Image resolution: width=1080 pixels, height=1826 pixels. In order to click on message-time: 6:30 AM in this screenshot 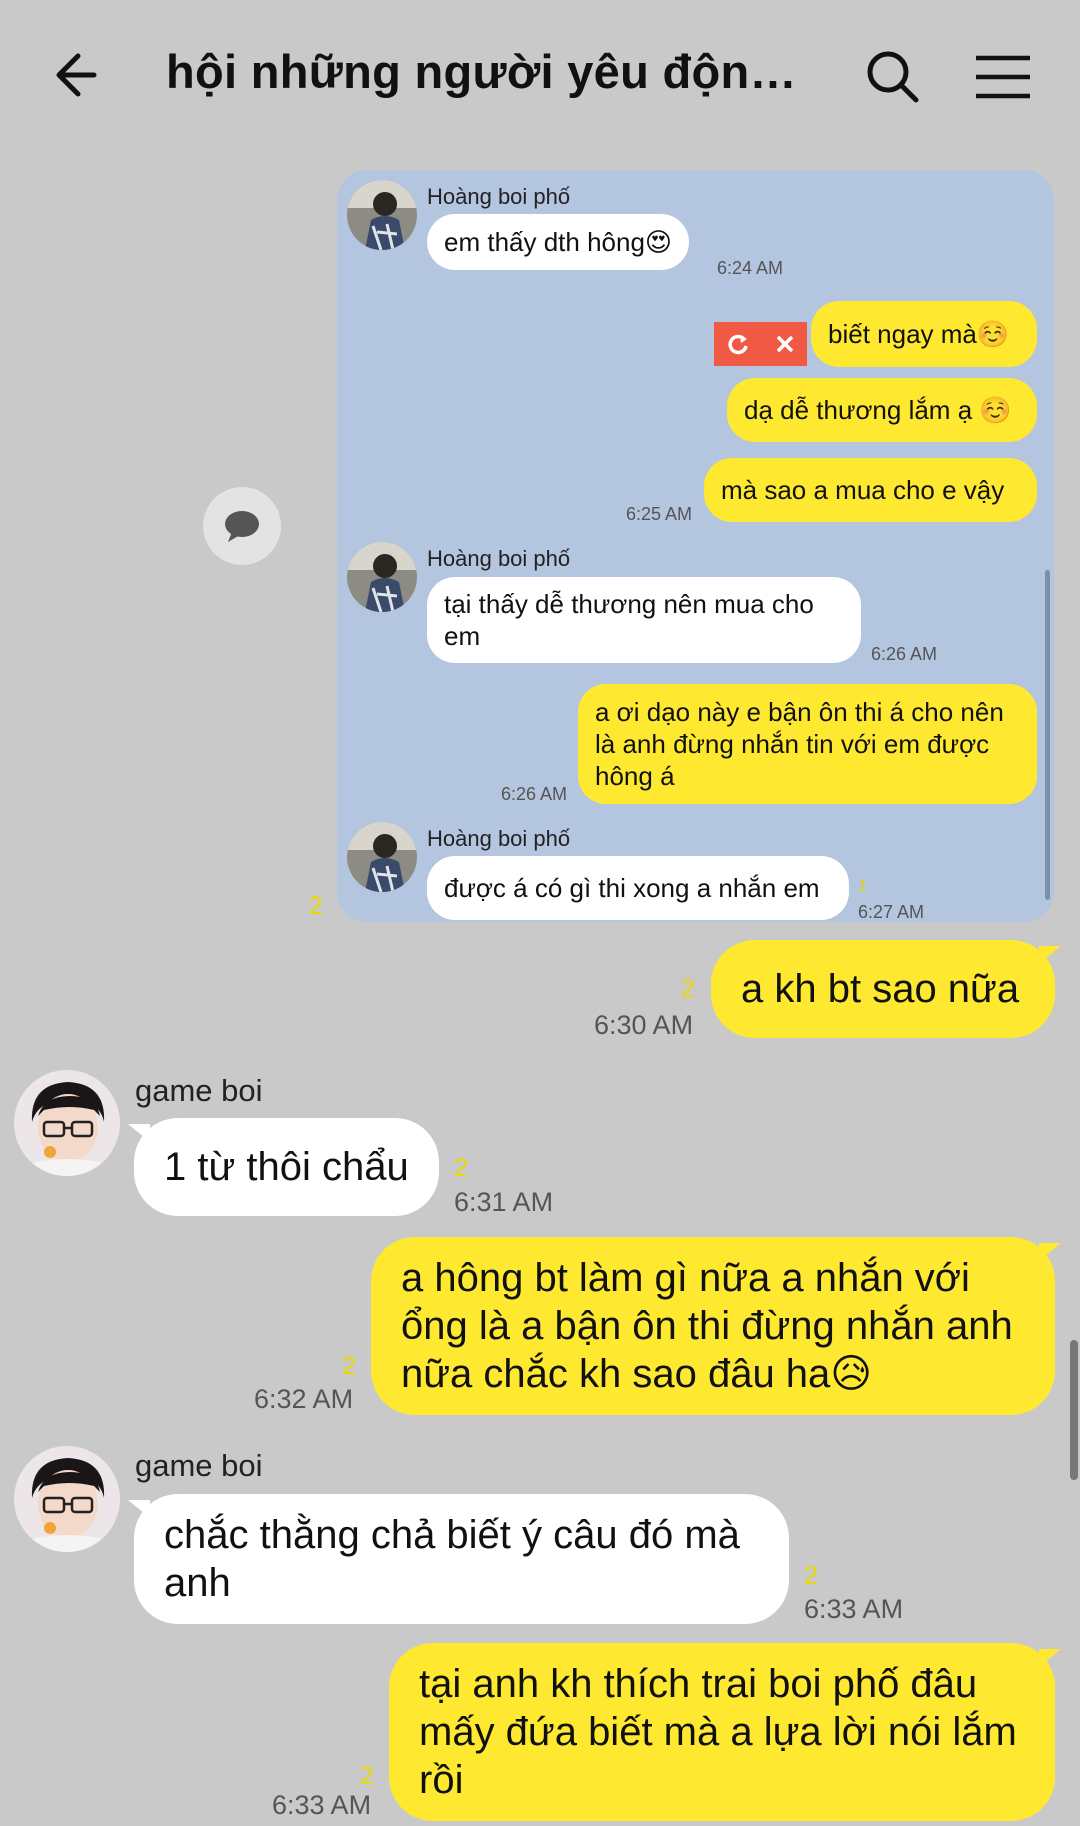, I will do `click(644, 1025)`.